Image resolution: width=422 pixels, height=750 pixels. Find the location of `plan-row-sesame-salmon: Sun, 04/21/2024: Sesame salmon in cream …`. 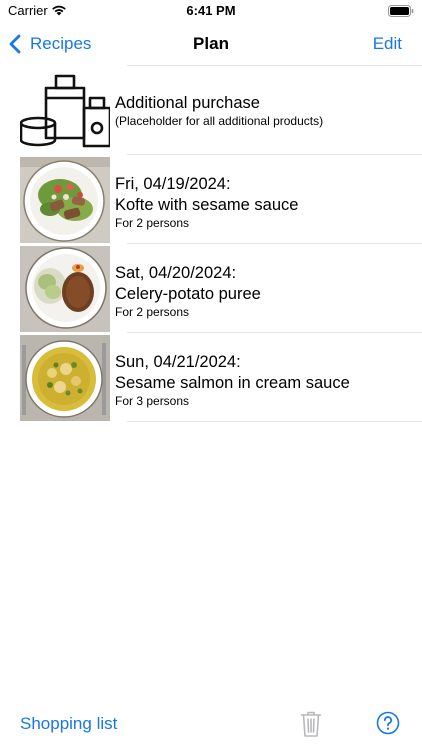

plan-row-sesame-salmon: Sun, 04/21/2024: Sesame salmon in cream … is located at coordinates (211, 377).